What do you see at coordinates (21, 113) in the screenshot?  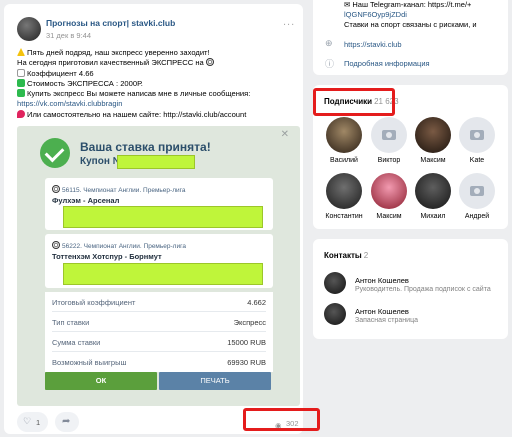 I see `pin-icon` at bounding box center [21, 113].